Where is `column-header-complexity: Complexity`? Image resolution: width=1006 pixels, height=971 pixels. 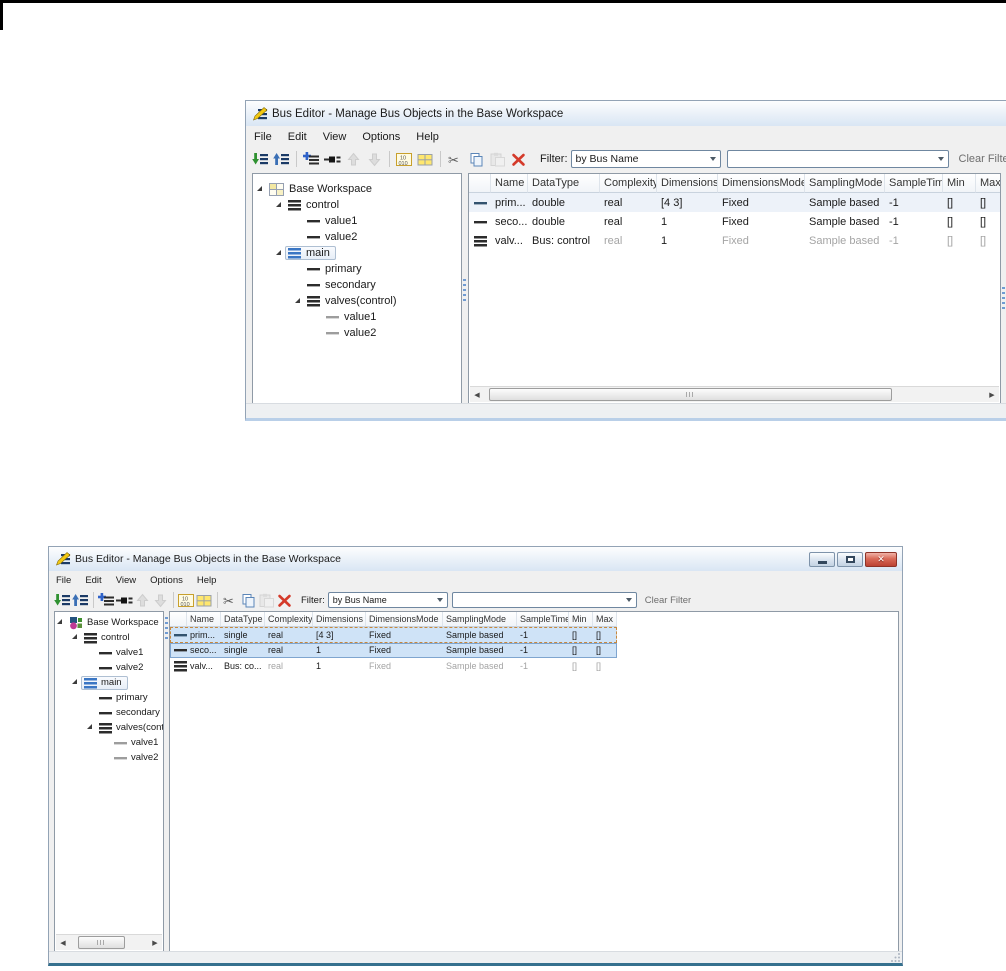
column-header-complexity: Complexity is located at coordinates (628, 183).